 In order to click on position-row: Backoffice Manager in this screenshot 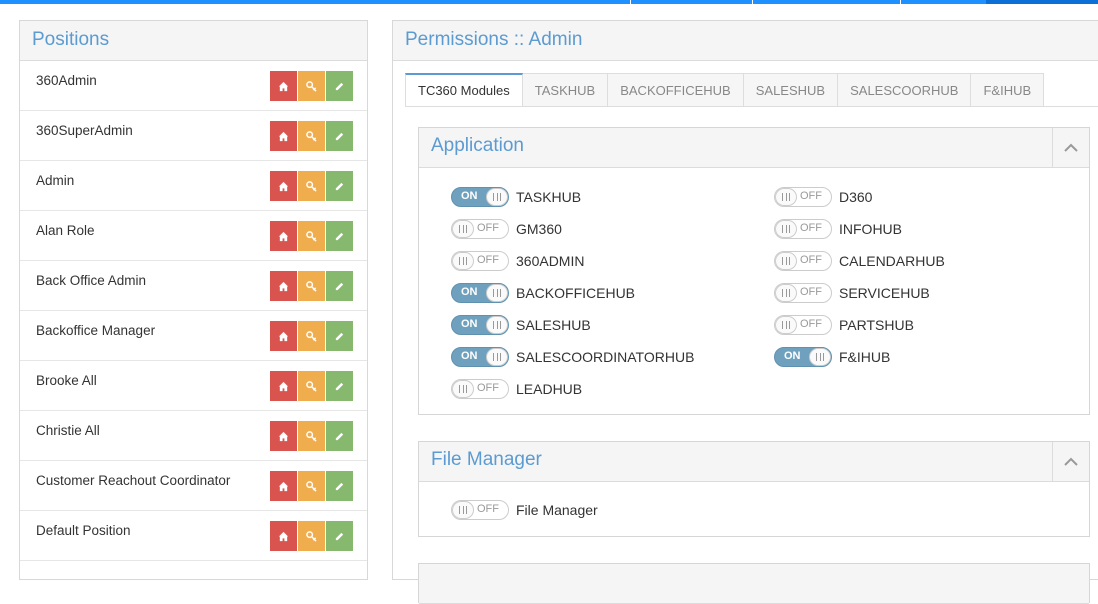, I will do `click(193, 336)`.